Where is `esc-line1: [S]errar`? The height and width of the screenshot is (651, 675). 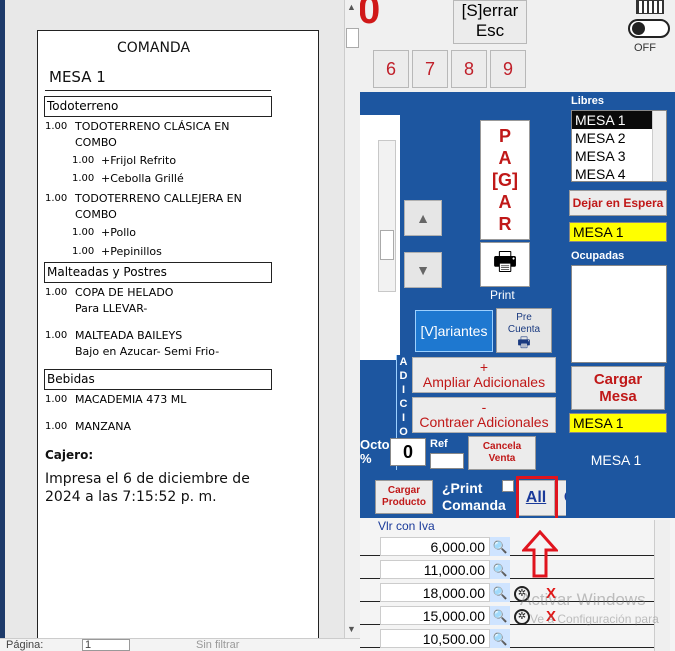
esc-line1: [S]errar is located at coordinates (490, 10).